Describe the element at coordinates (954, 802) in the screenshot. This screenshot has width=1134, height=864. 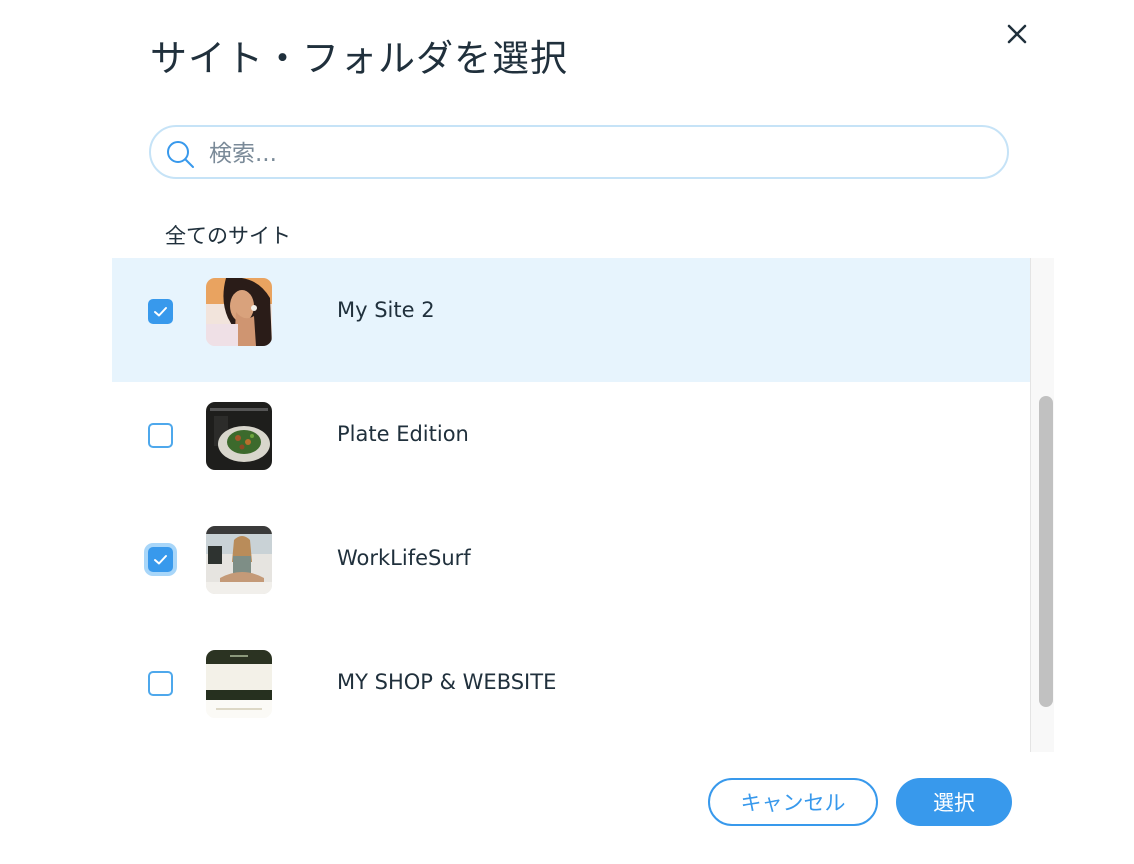
I see `select-button: 選択` at that location.